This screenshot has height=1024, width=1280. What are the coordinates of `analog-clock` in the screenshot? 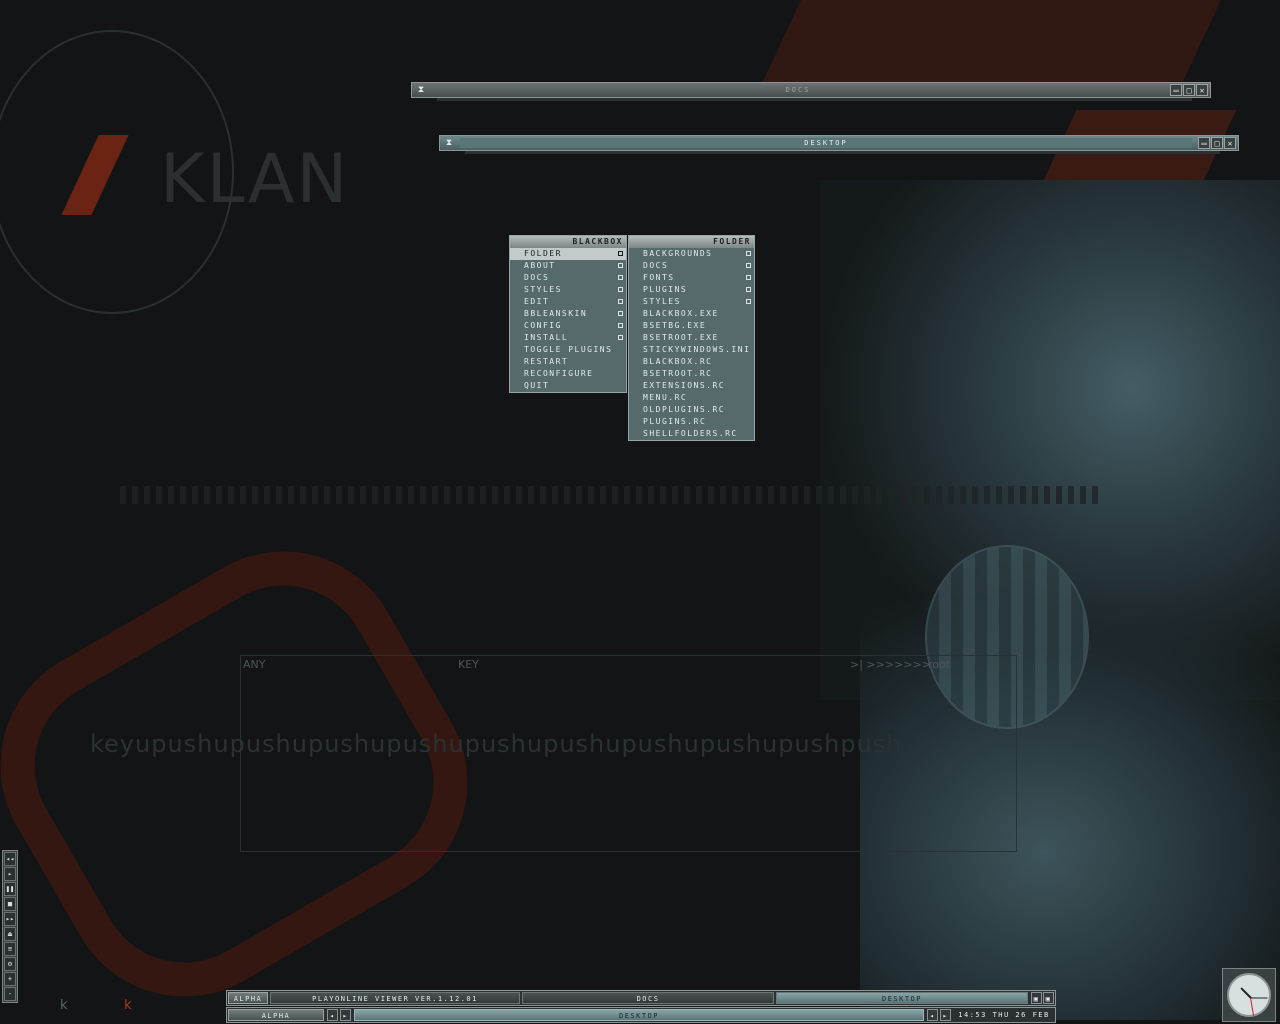 It's located at (1249, 995).